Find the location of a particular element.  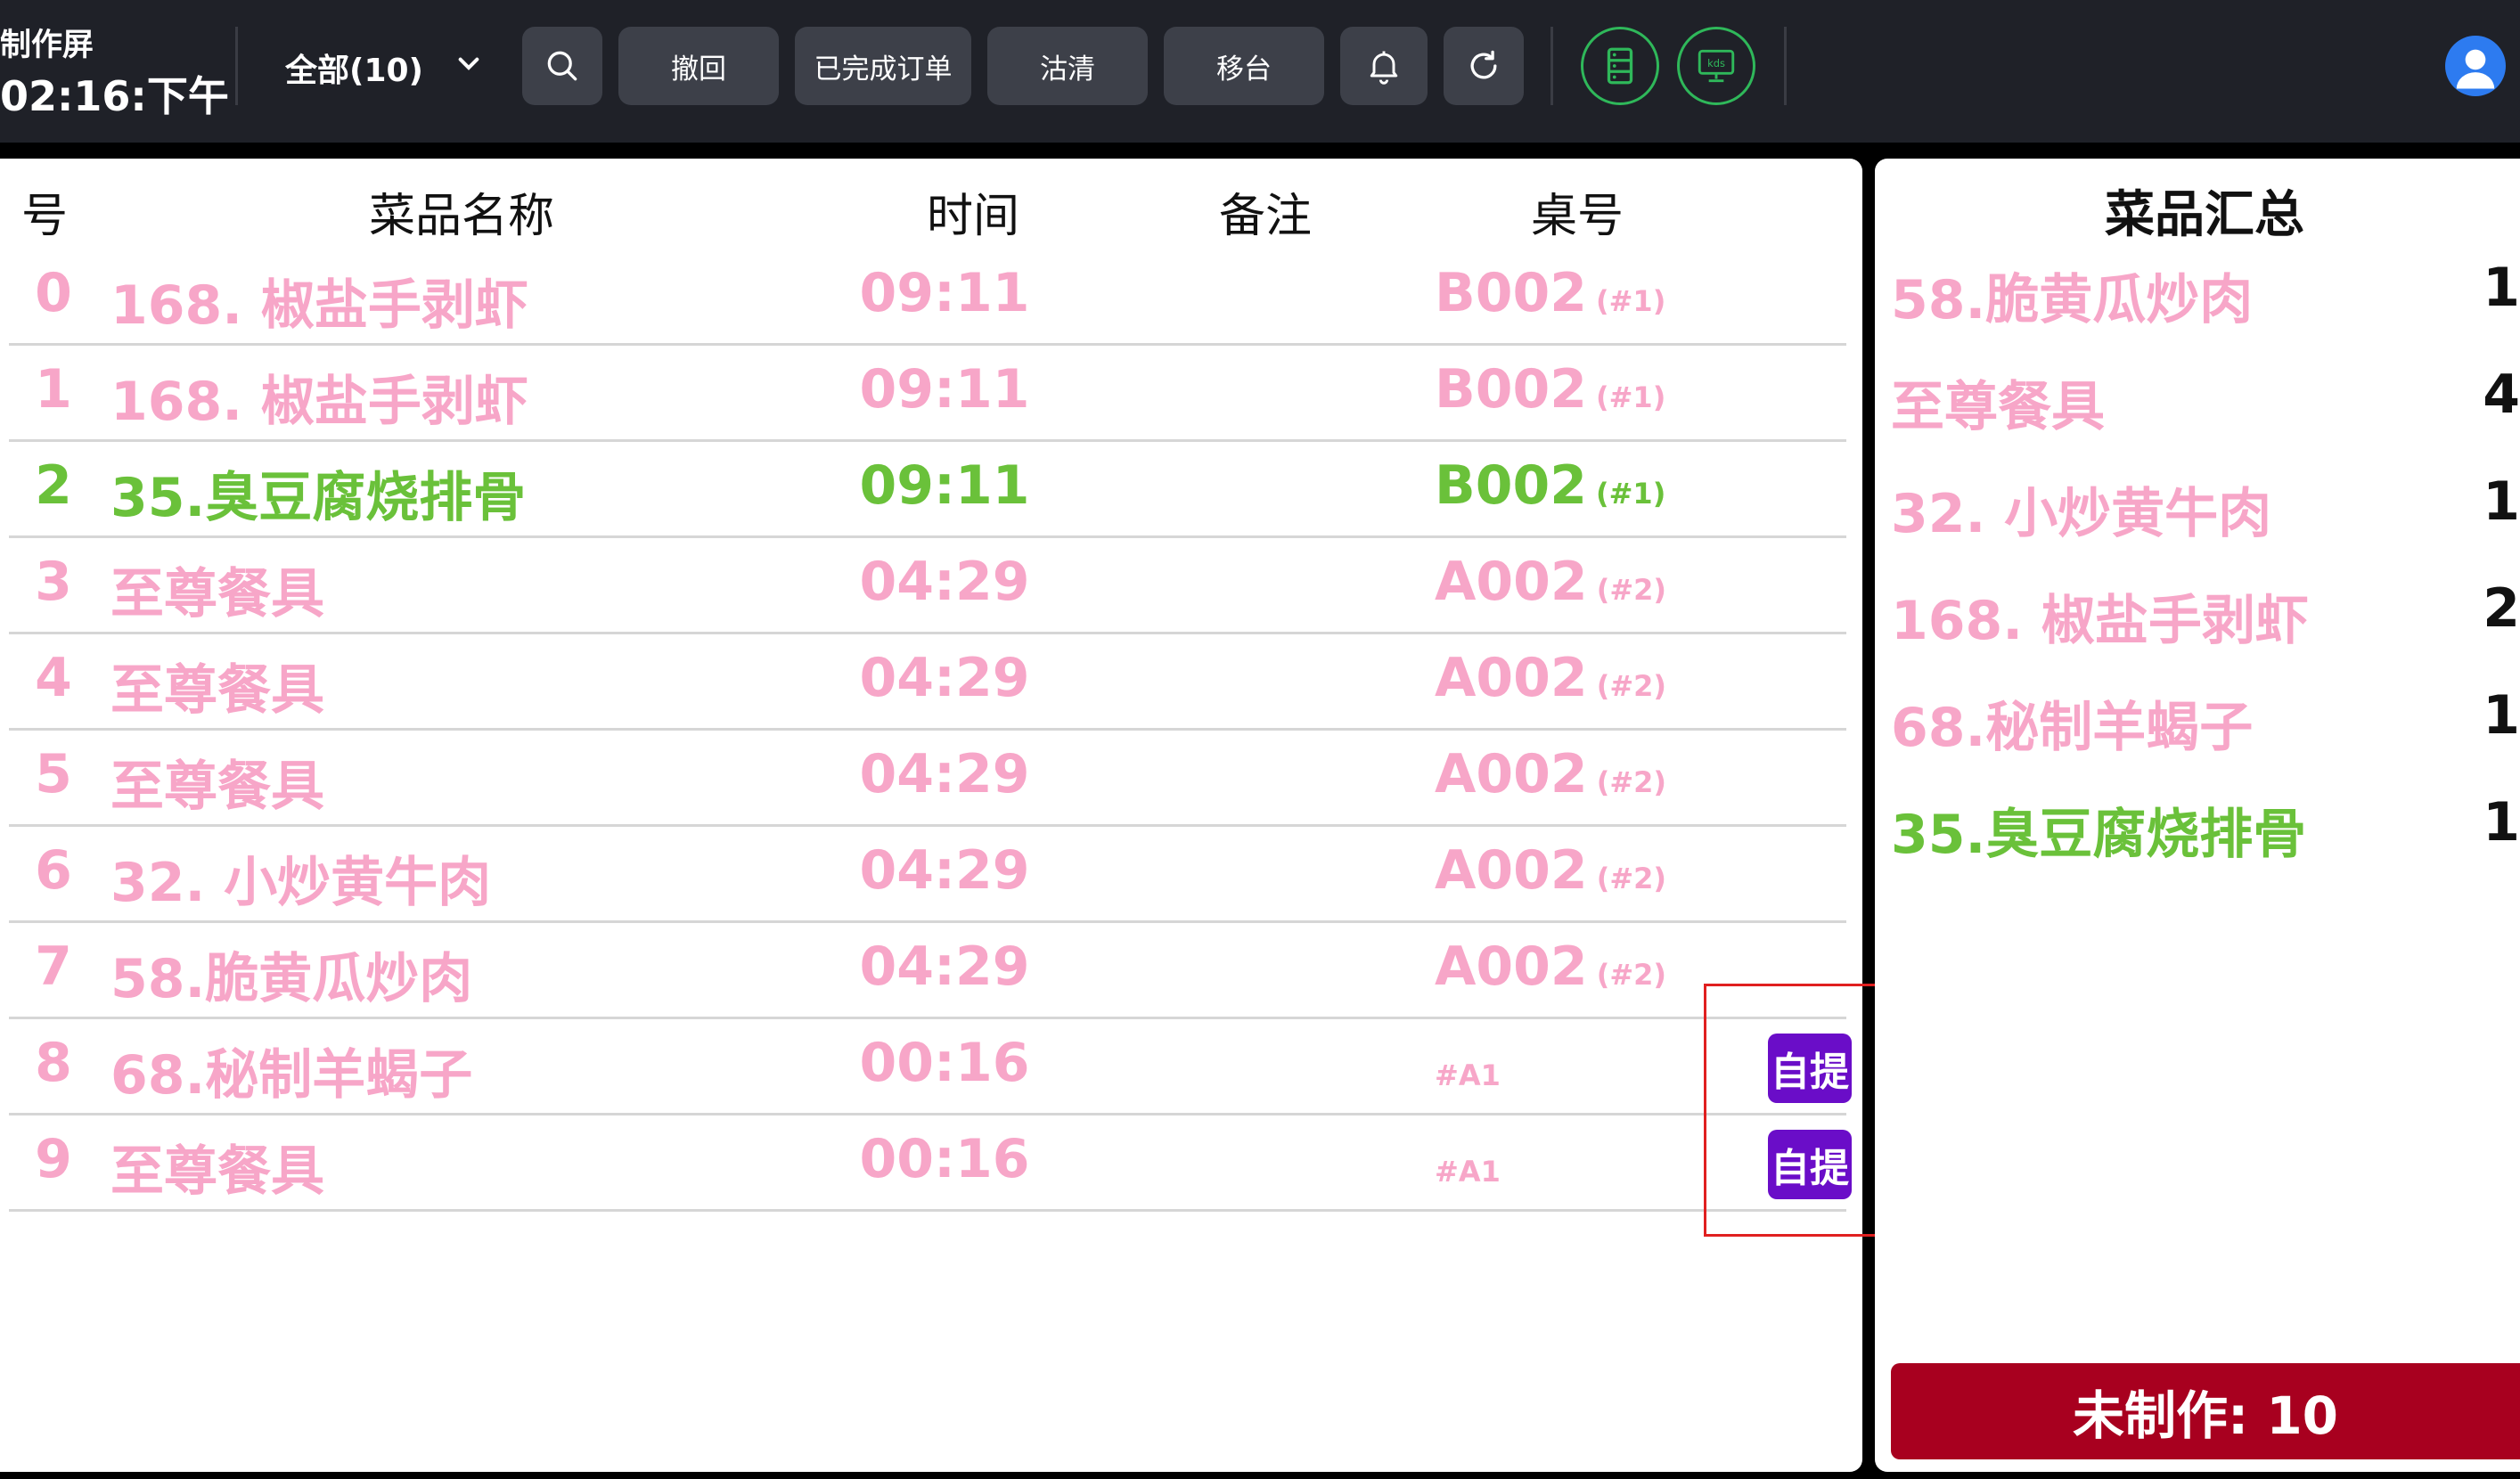

order-row: 2 35.臭豆腐烧排骨 09:11 B002 (#1) is located at coordinates (927, 490).